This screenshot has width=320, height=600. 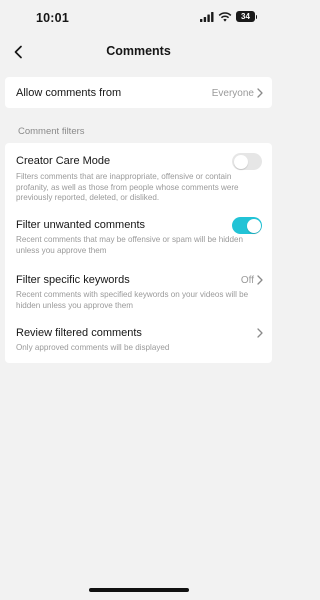 I want to click on filter-unwanted-title: Filter unwanted comments, so click(x=80, y=225).